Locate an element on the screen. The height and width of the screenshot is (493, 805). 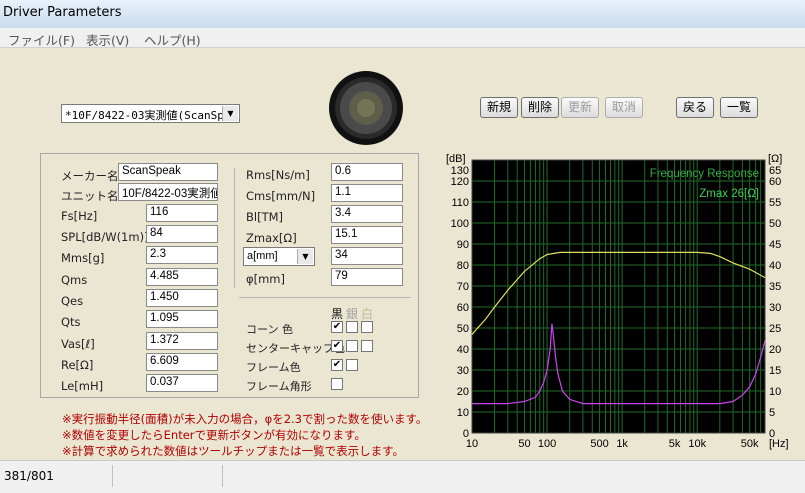
spl-input: 84 is located at coordinates (182, 234).